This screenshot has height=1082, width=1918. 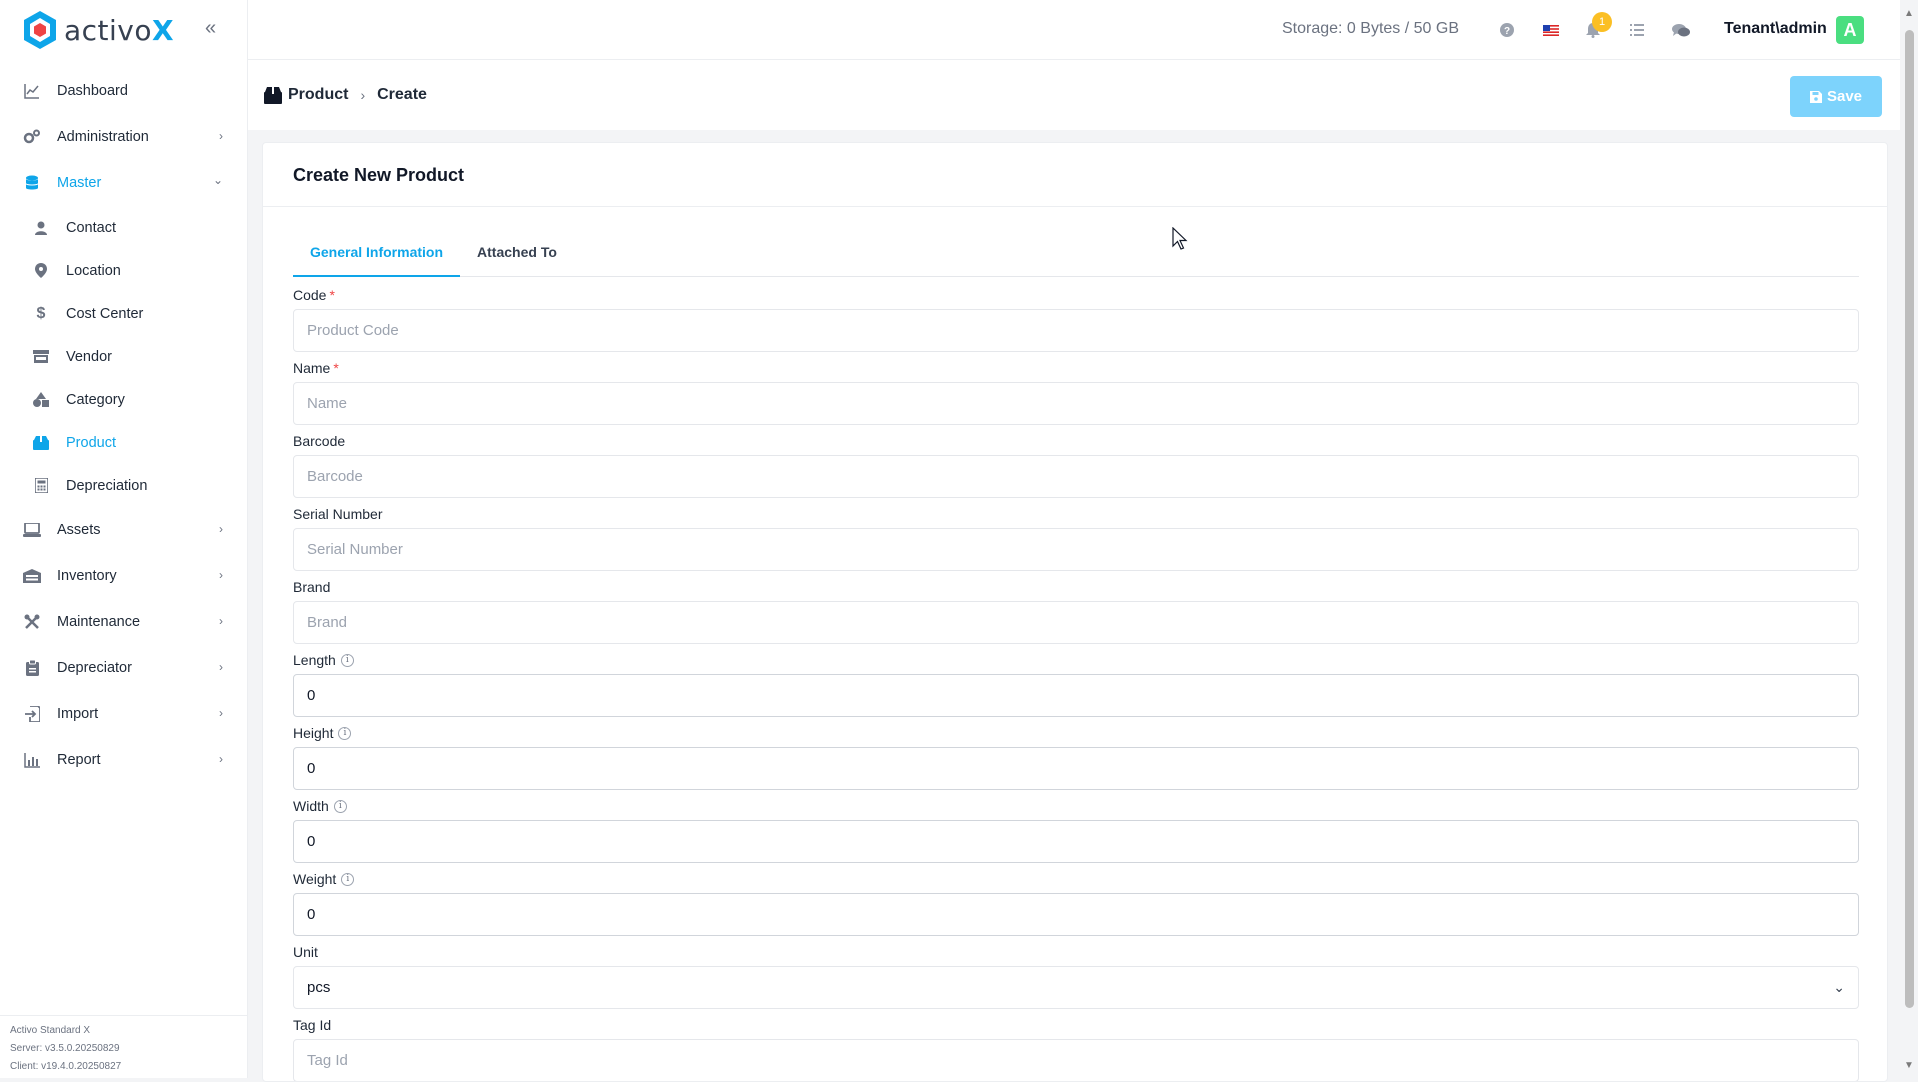 What do you see at coordinates (95, 399) in the screenshot?
I see `sidebar-subitem-label: Category` at bounding box center [95, 399].